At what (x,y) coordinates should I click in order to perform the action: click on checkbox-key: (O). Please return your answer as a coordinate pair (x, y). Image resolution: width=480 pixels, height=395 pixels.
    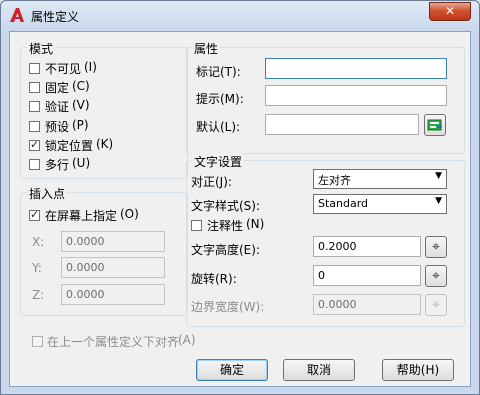
    Looking at the image, I should click on (129, 214).